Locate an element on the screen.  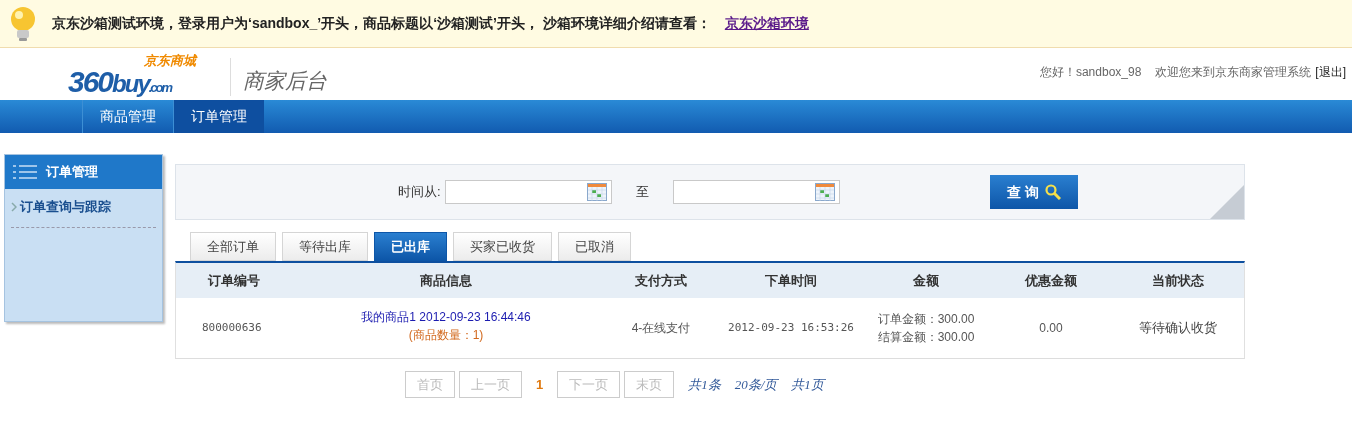
column-header: 商品信息 is located at coordinates (446, 280).